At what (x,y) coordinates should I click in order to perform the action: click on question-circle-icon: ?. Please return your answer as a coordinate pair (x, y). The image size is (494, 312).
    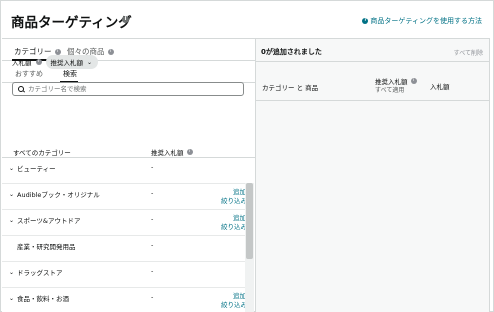
    Looking at the image, I should click on (365, 21).